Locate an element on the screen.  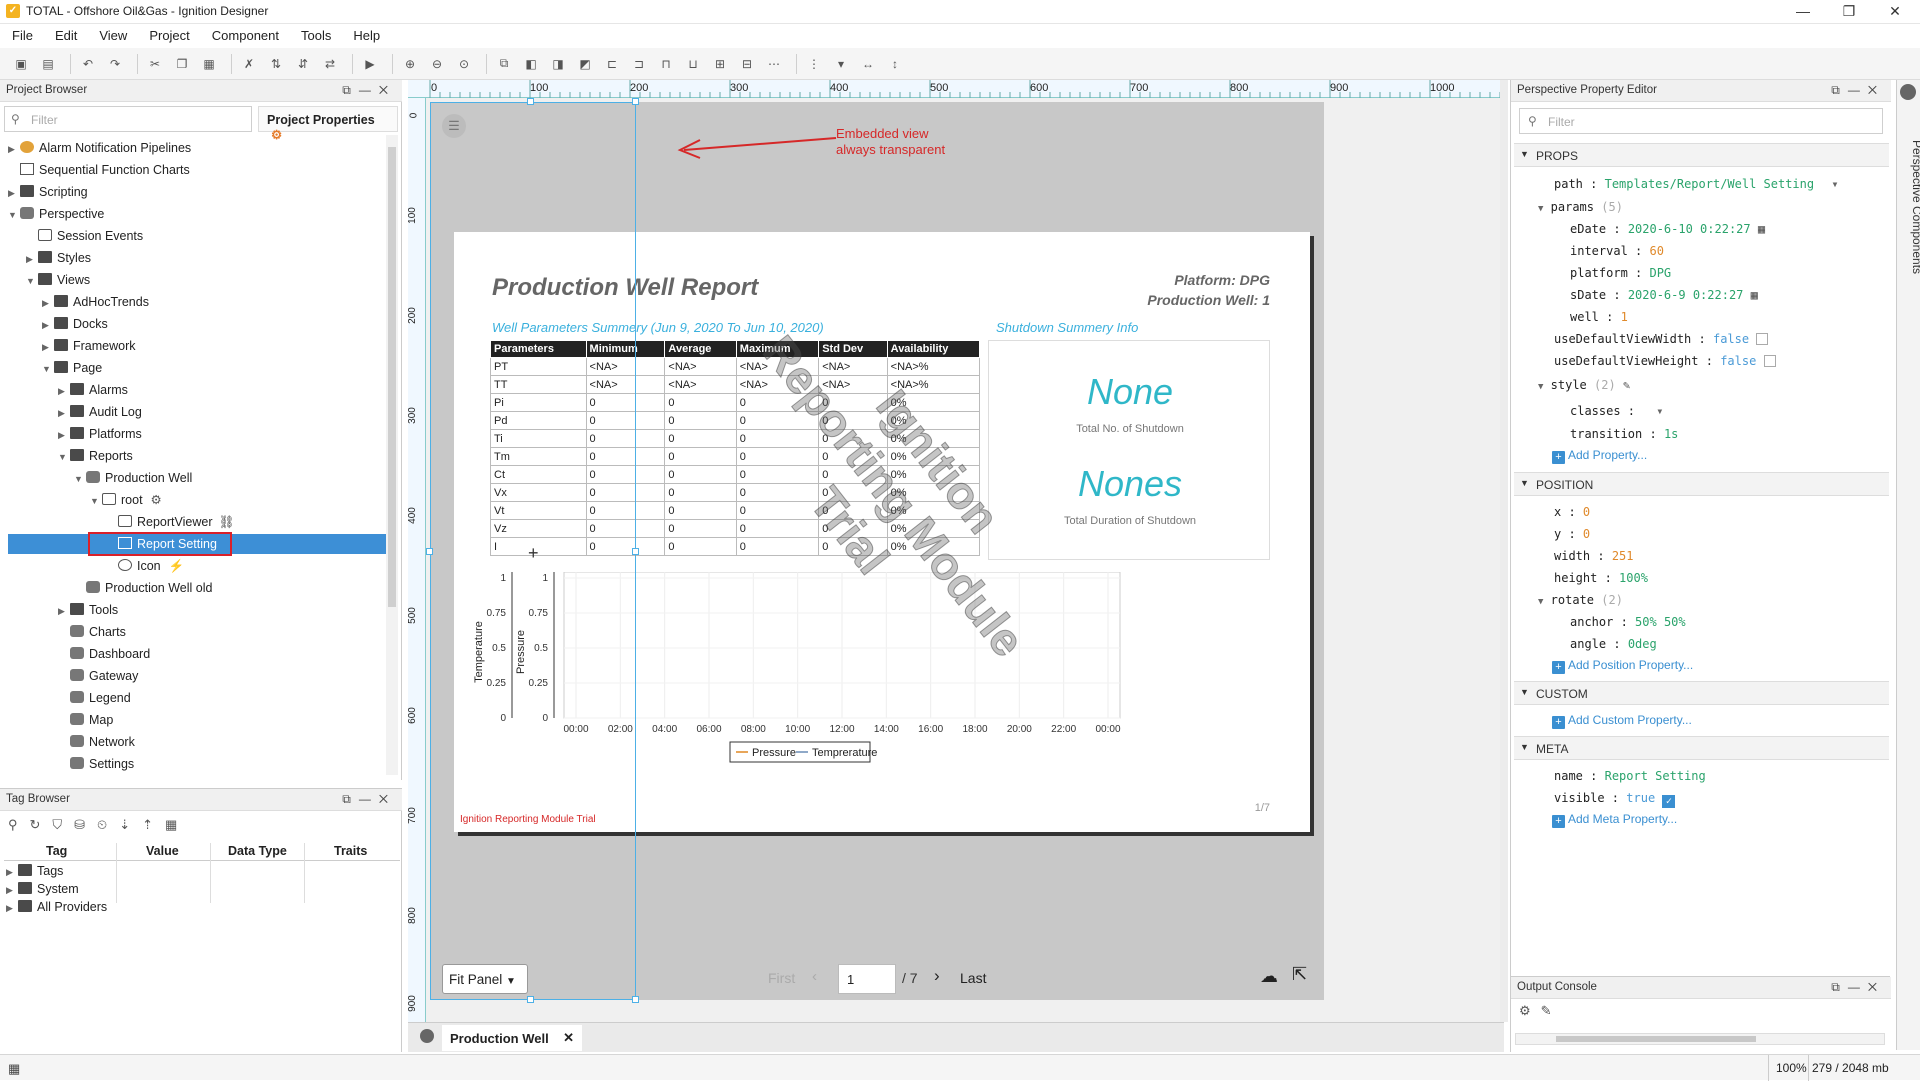
tree-item: ▼ Page is located at coordinates (72, 368).